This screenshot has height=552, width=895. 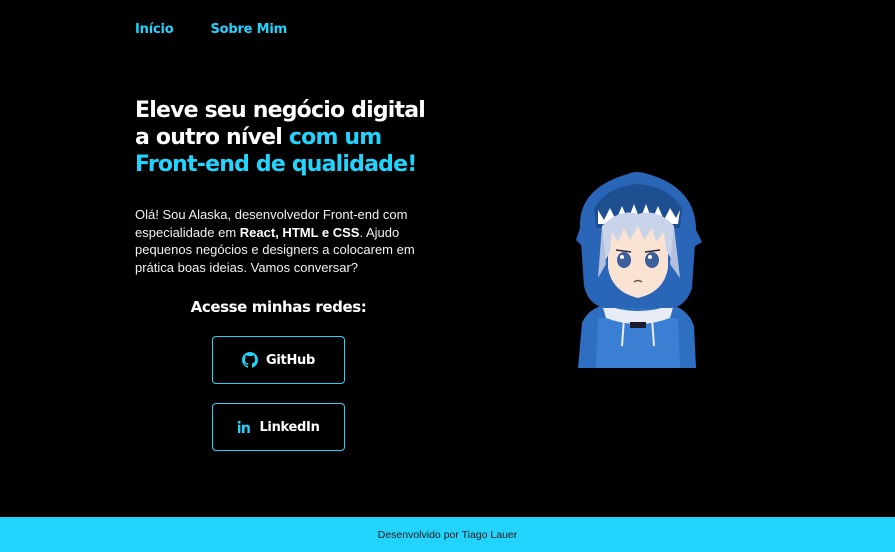 I want to click on footer: Desenvolvido por Tiago Lauer, so click(x=447, y=534).